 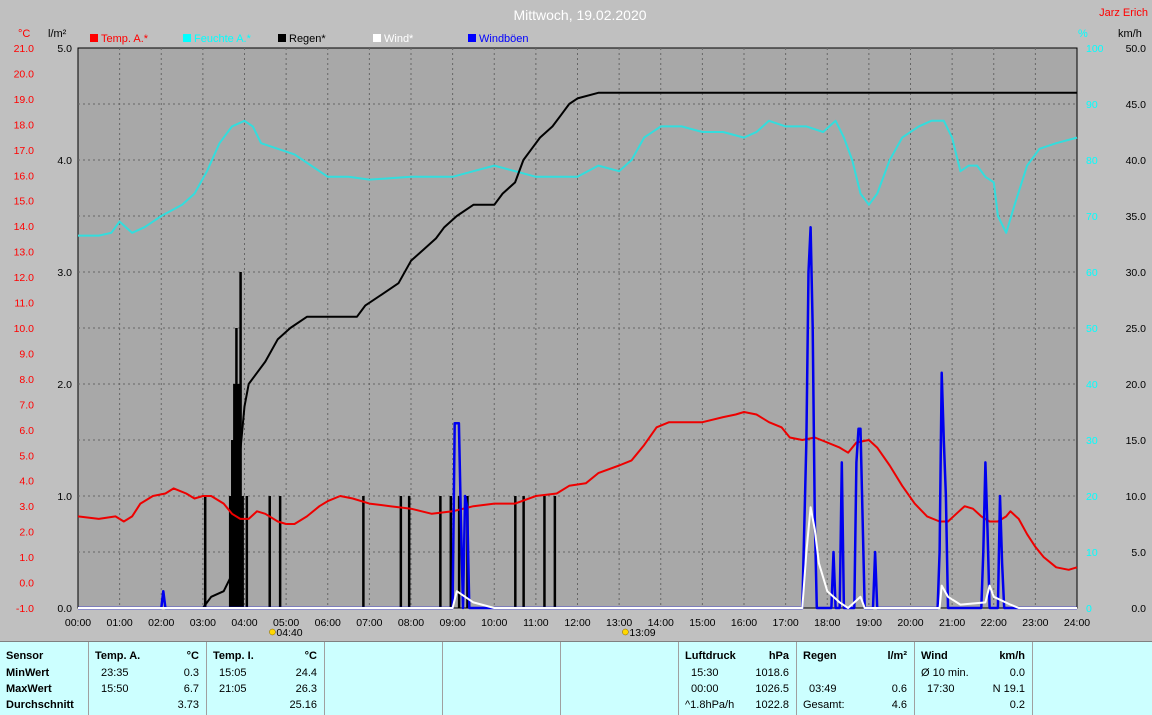 What do you see at coordinates (705, 673) in the screenshot?
I see `pressure-min-time: 15:30` at bounding box center [705, 673].